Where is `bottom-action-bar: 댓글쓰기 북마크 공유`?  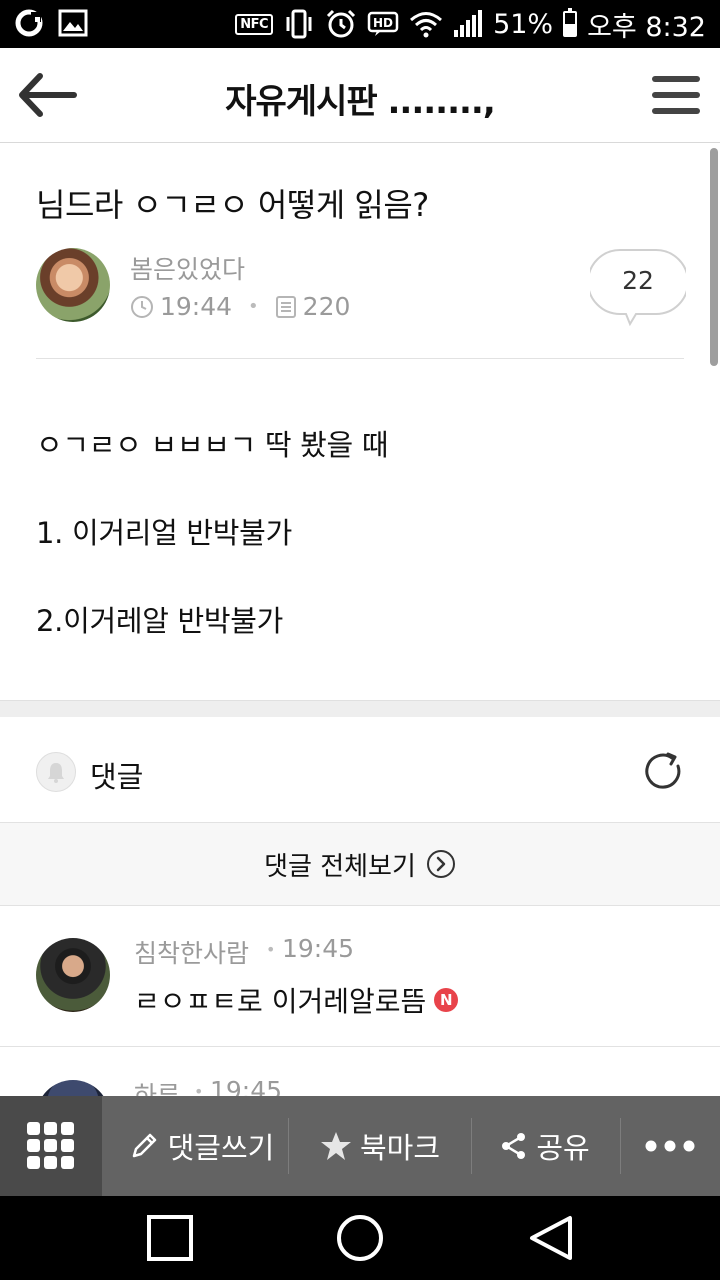
bottom-action-bar: 댓글쓰기 북마크 공유 is located at coordinates (360, 1146).